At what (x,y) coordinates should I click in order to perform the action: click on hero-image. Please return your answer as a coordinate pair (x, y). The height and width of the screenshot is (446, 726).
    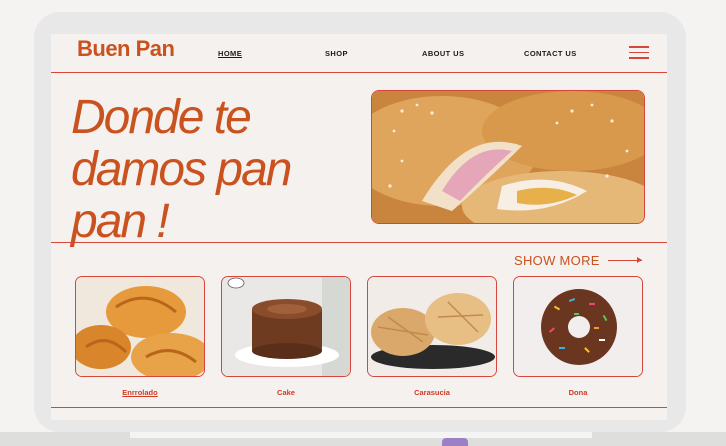
    Looking at the image, I should click on (508, 157).